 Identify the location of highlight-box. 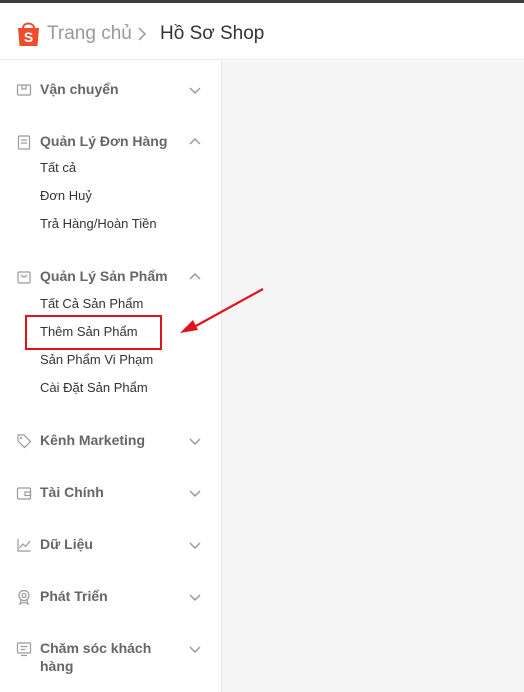
(93, 332).